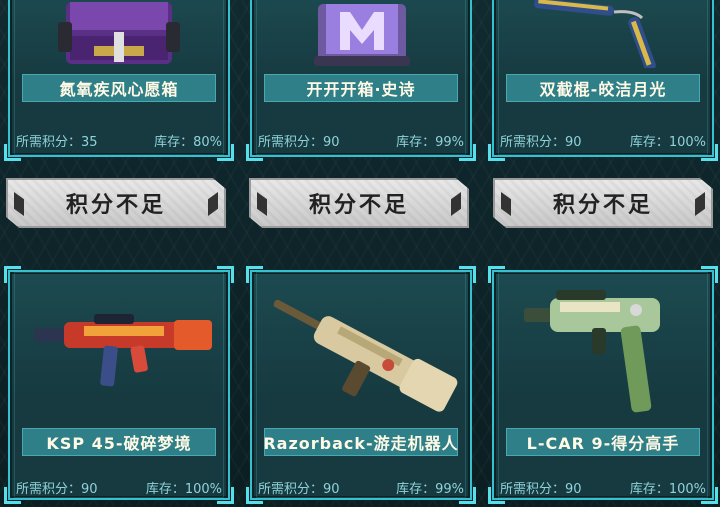  I want to click on insufficient-points-button-2: 积分不足, so click(359, 203).